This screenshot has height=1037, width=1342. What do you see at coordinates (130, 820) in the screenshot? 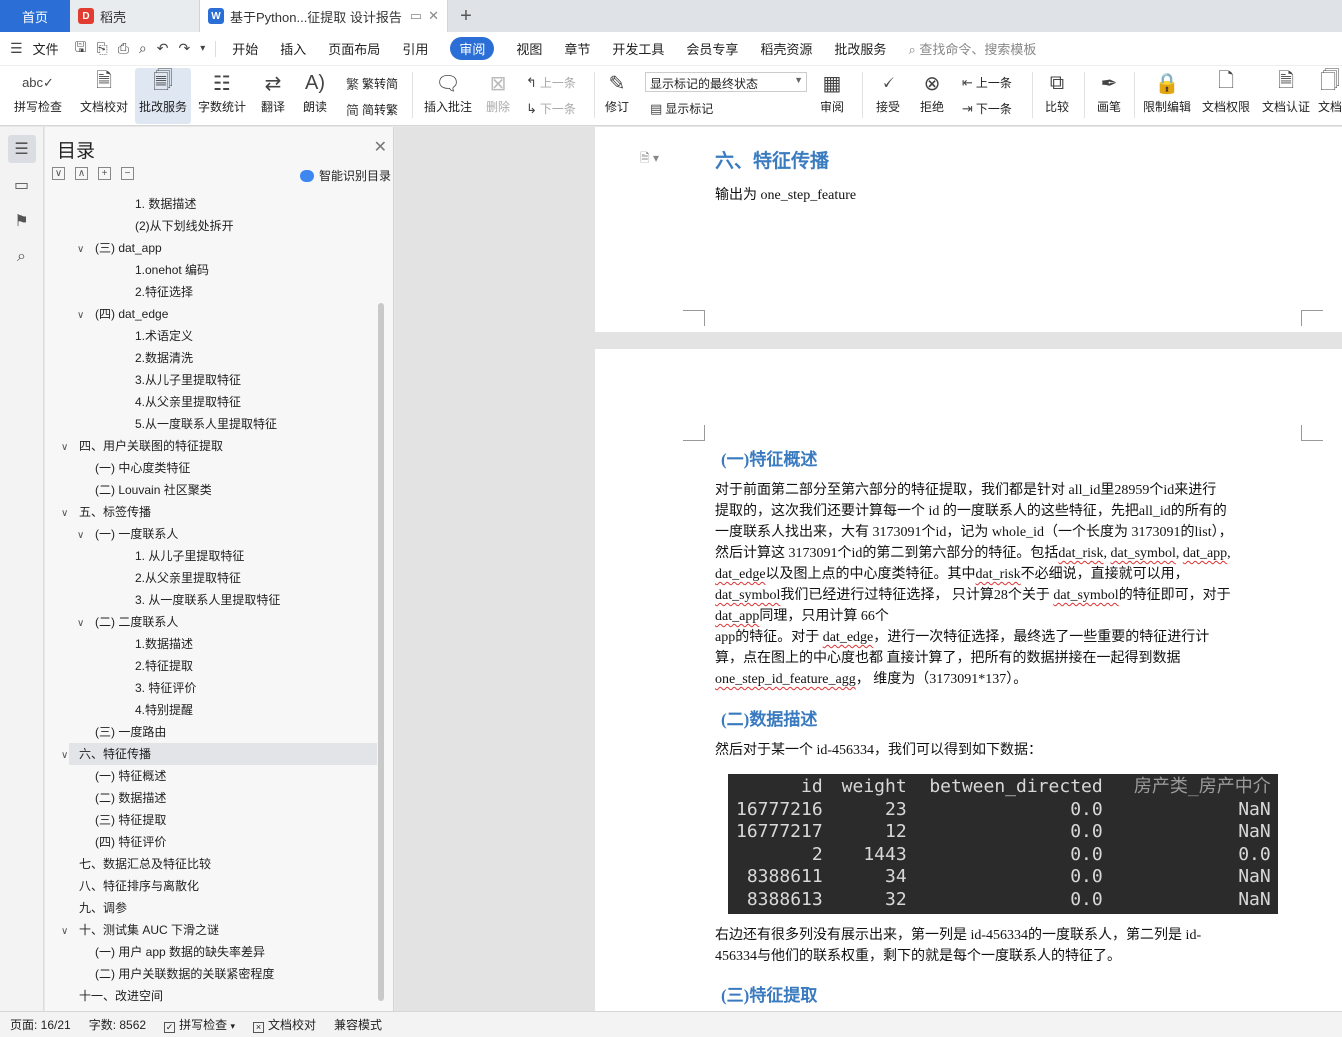
I see `toc-item: (三) 特征提取` at bounding box center [130, 820].